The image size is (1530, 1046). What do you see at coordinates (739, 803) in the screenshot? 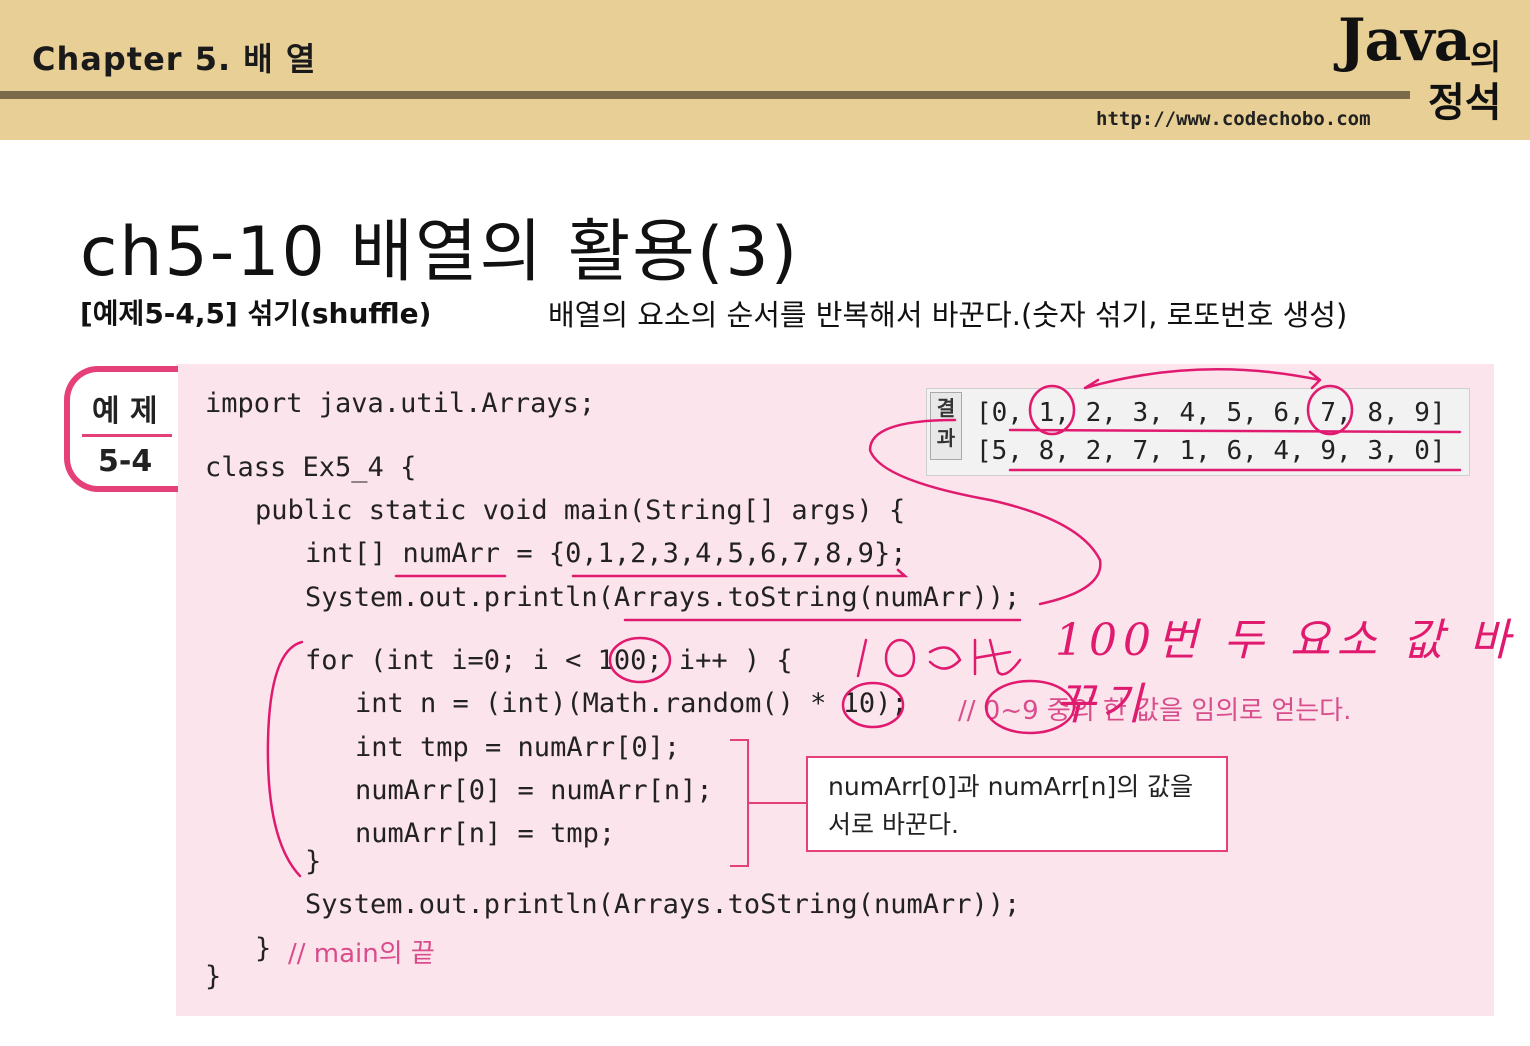
I see `swap-bracket` at bounding box center [739, 803].